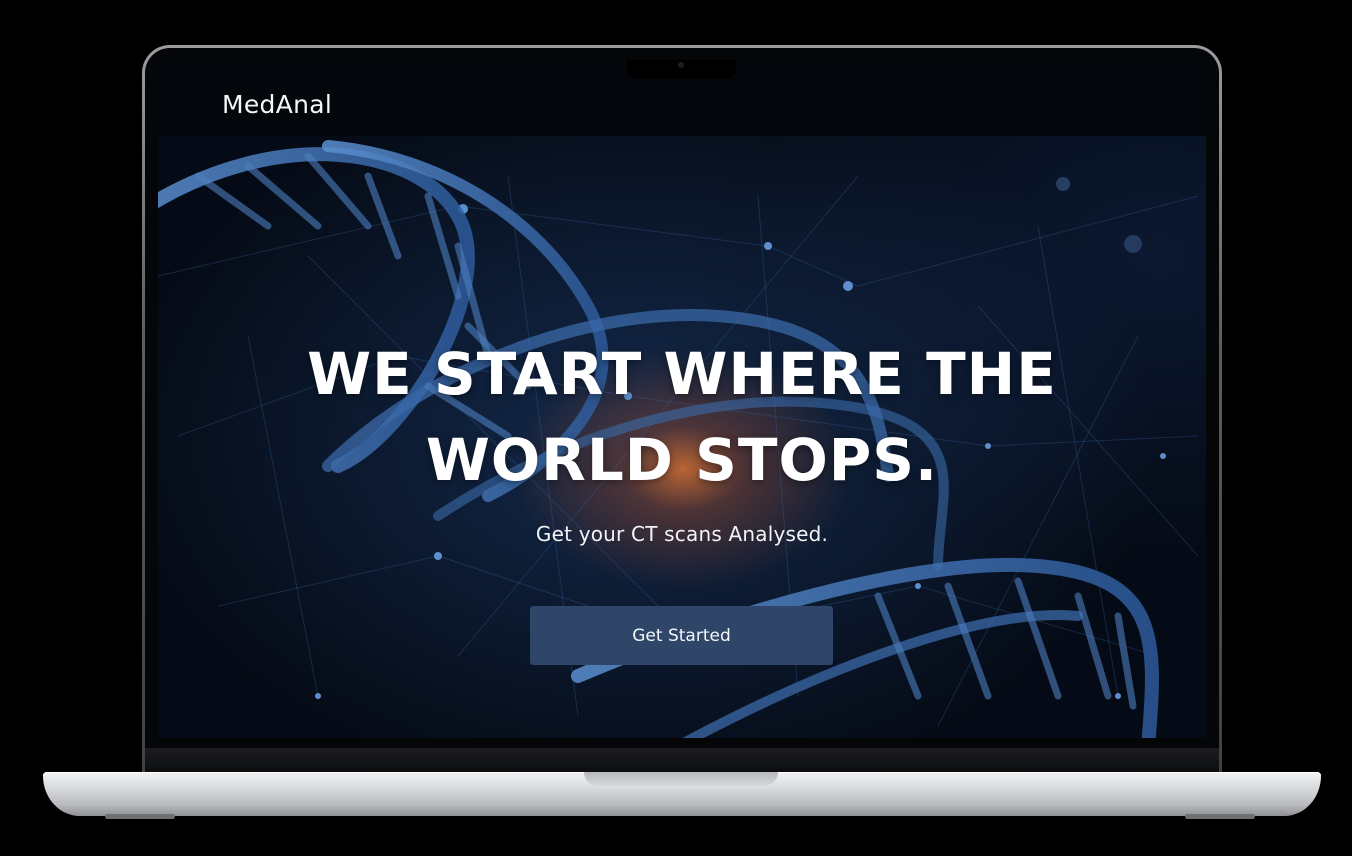 The width and height of the screenshot is (1352, 856). Describe the element at coordinates (1220, 816) in the screenshot. I see `laptop-foot-right` at that location.